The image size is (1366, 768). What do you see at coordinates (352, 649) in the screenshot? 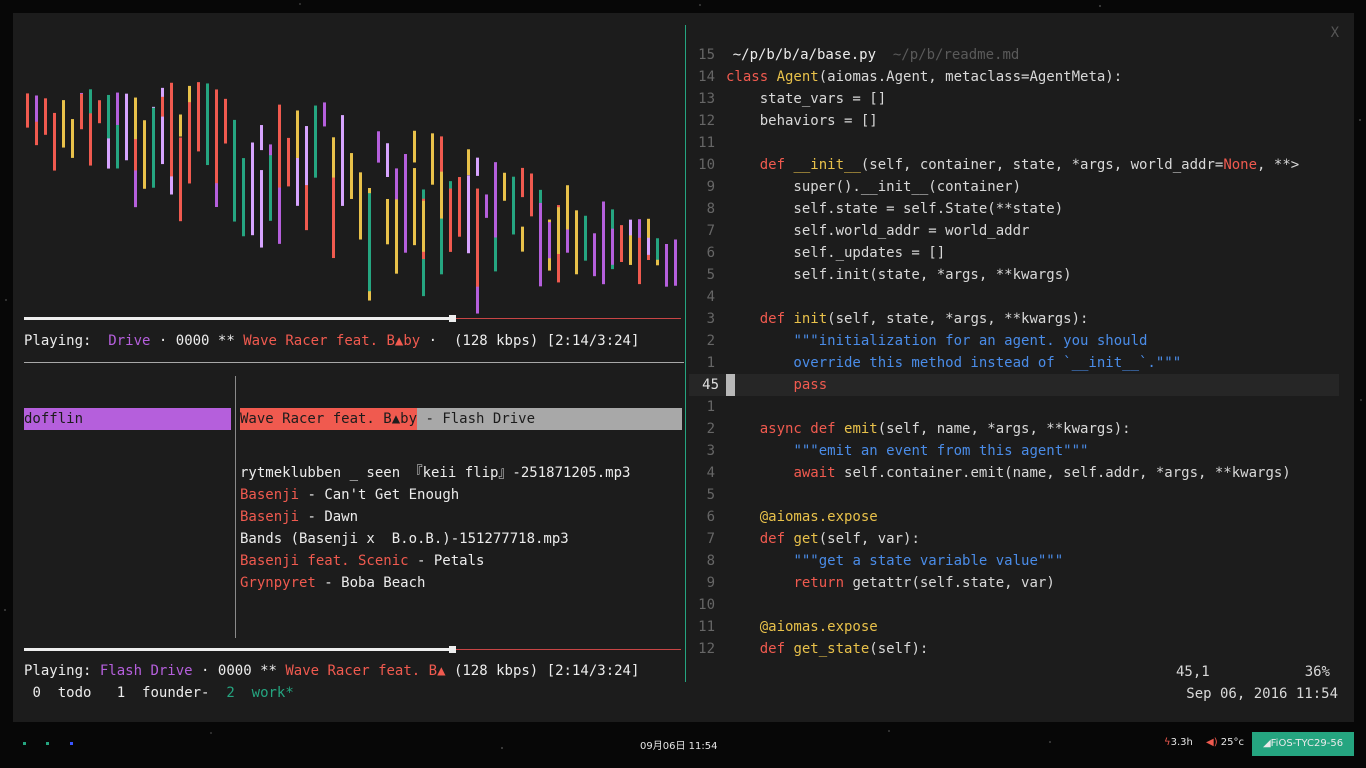
I see `seek-bar-bottom` at bounding box center [352, 649].